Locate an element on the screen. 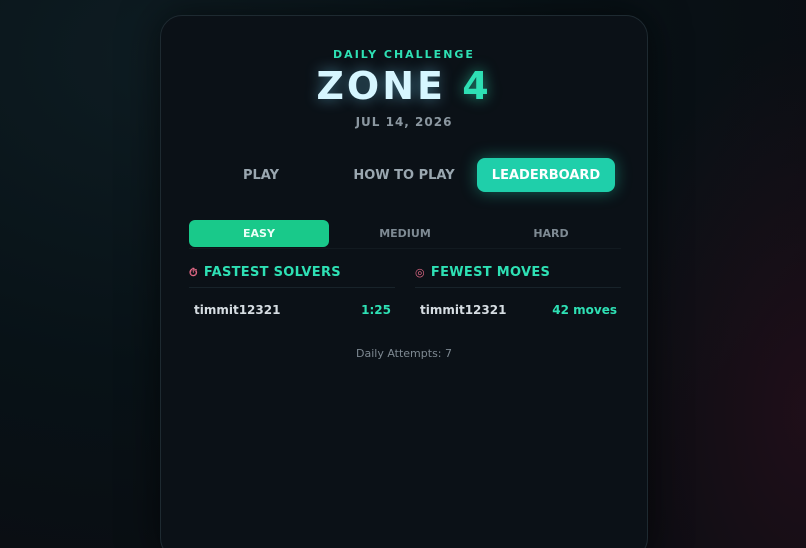 The height and width of the screenshot is (548, 806). main-tabs: PLAY HOW TO PLAY LEADERBOARD is located at coordinates (405, 175).